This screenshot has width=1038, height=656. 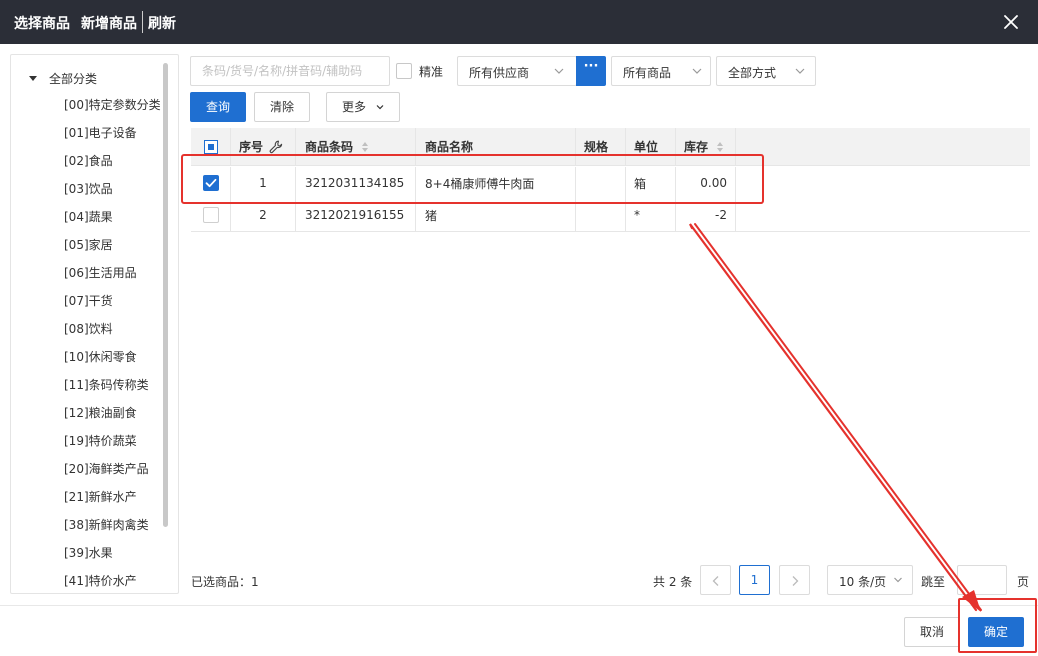 I want to click on tree-root-all: 全部分类, so click(x=63, y=78).